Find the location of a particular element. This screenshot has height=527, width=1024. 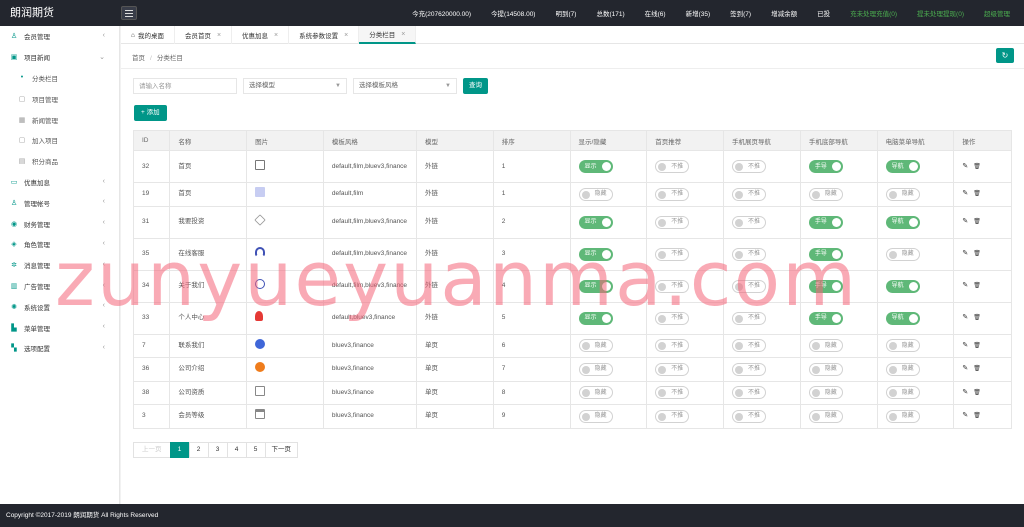

page-button: 5 is located at coordinates (255, 450).